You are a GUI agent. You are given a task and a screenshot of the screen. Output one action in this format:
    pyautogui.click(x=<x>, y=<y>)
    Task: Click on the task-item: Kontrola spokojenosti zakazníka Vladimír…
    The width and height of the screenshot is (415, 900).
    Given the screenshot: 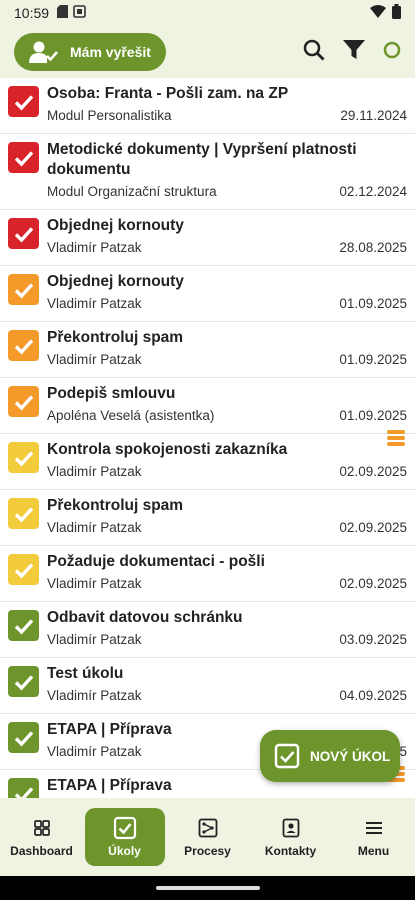 What is the action you would take?
    pyautogui.click(x=207, y=462)
    